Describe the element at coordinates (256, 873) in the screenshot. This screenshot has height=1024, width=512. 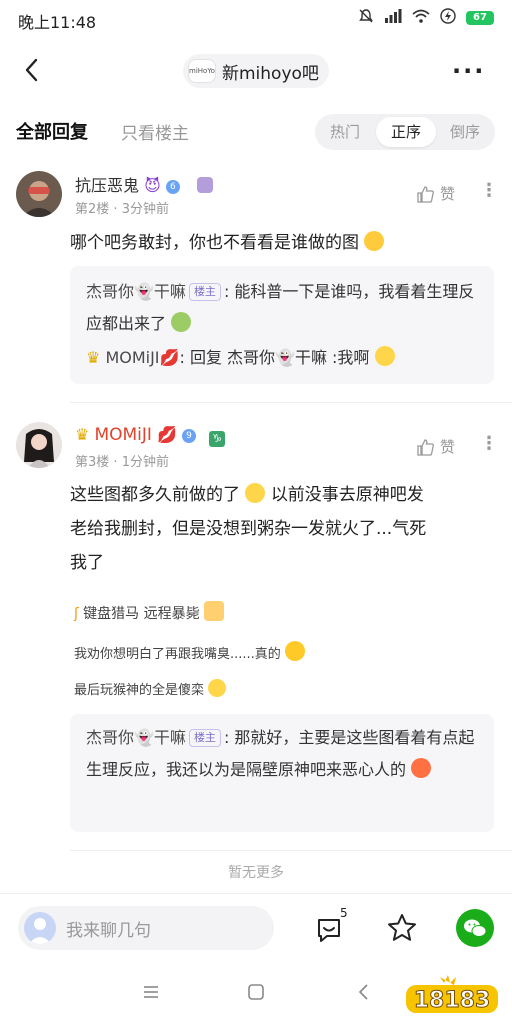
I see `no-more-label: 暂无更多` at that location.